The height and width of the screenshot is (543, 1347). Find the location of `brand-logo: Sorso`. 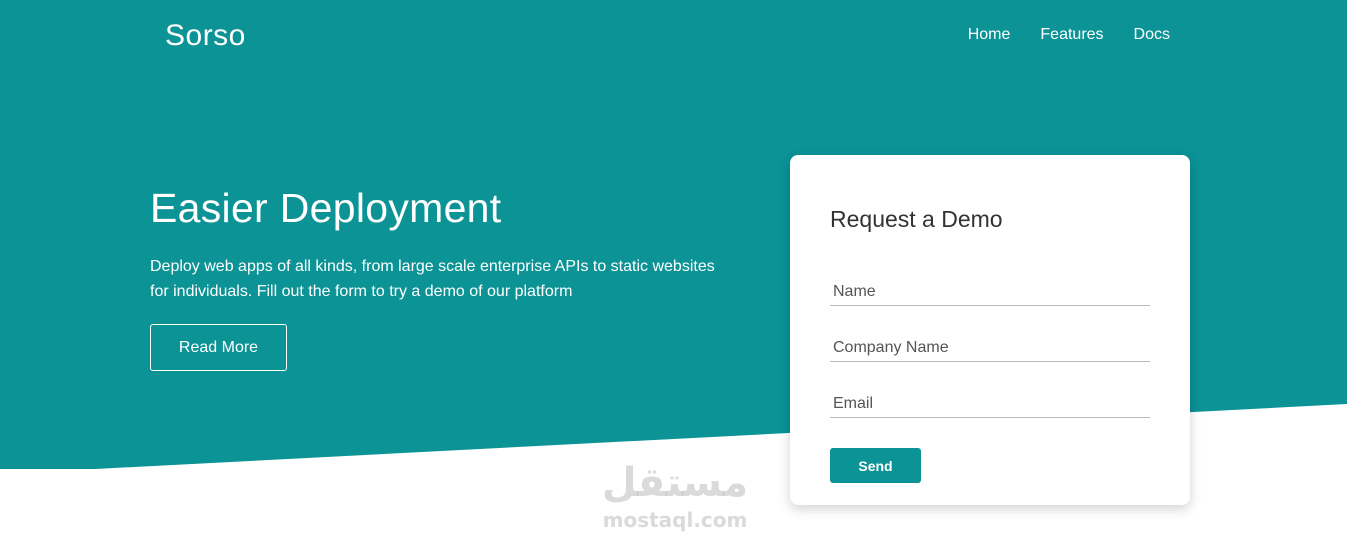

brand-logo: Sorso is located at coordinates (205, 36).